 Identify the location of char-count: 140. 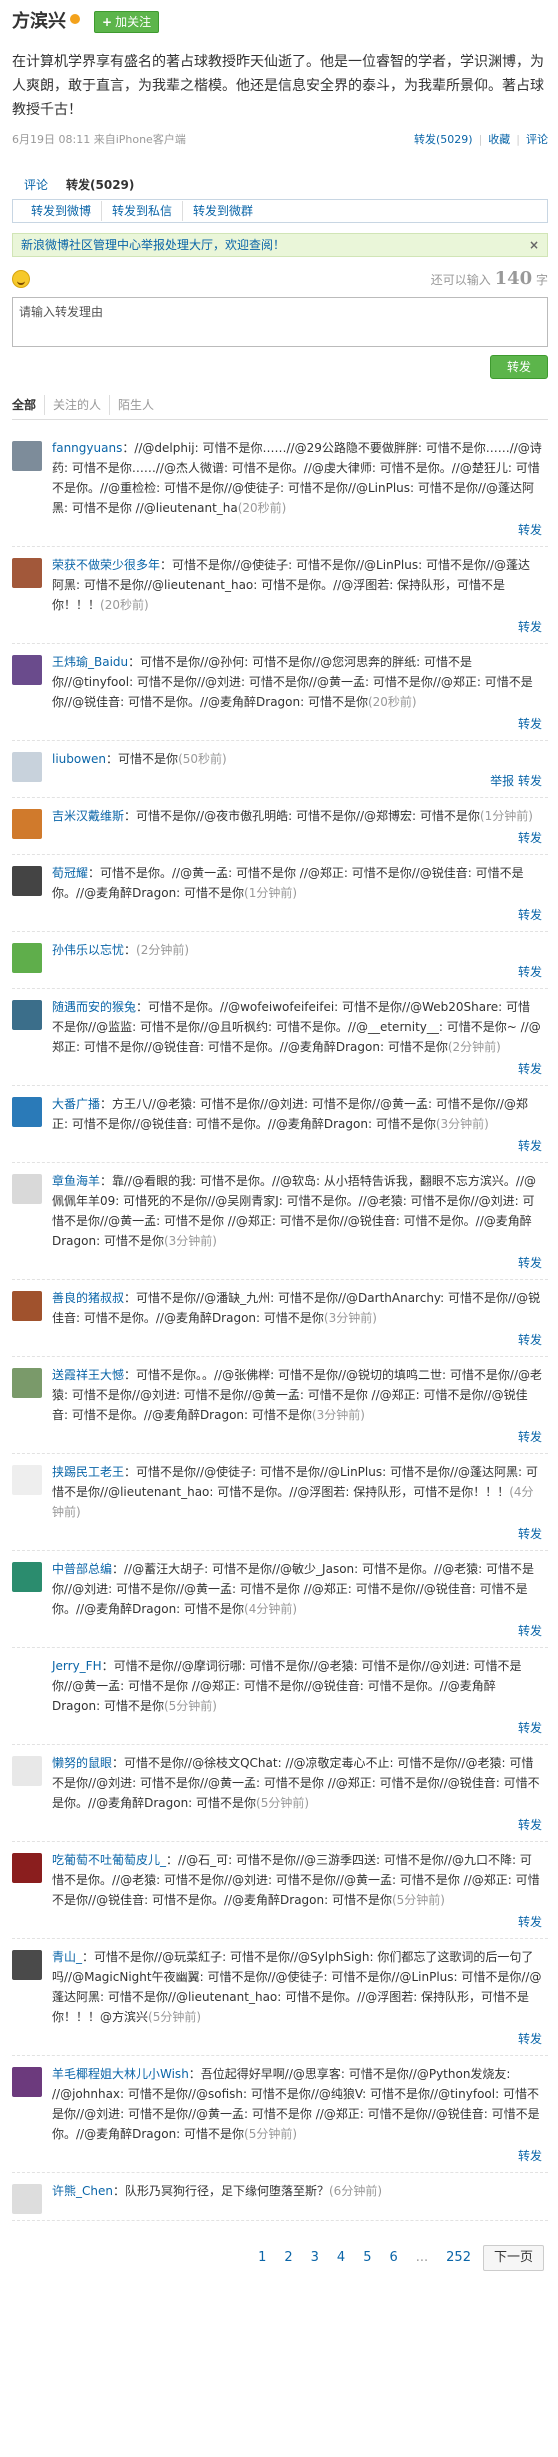
(513, 278).